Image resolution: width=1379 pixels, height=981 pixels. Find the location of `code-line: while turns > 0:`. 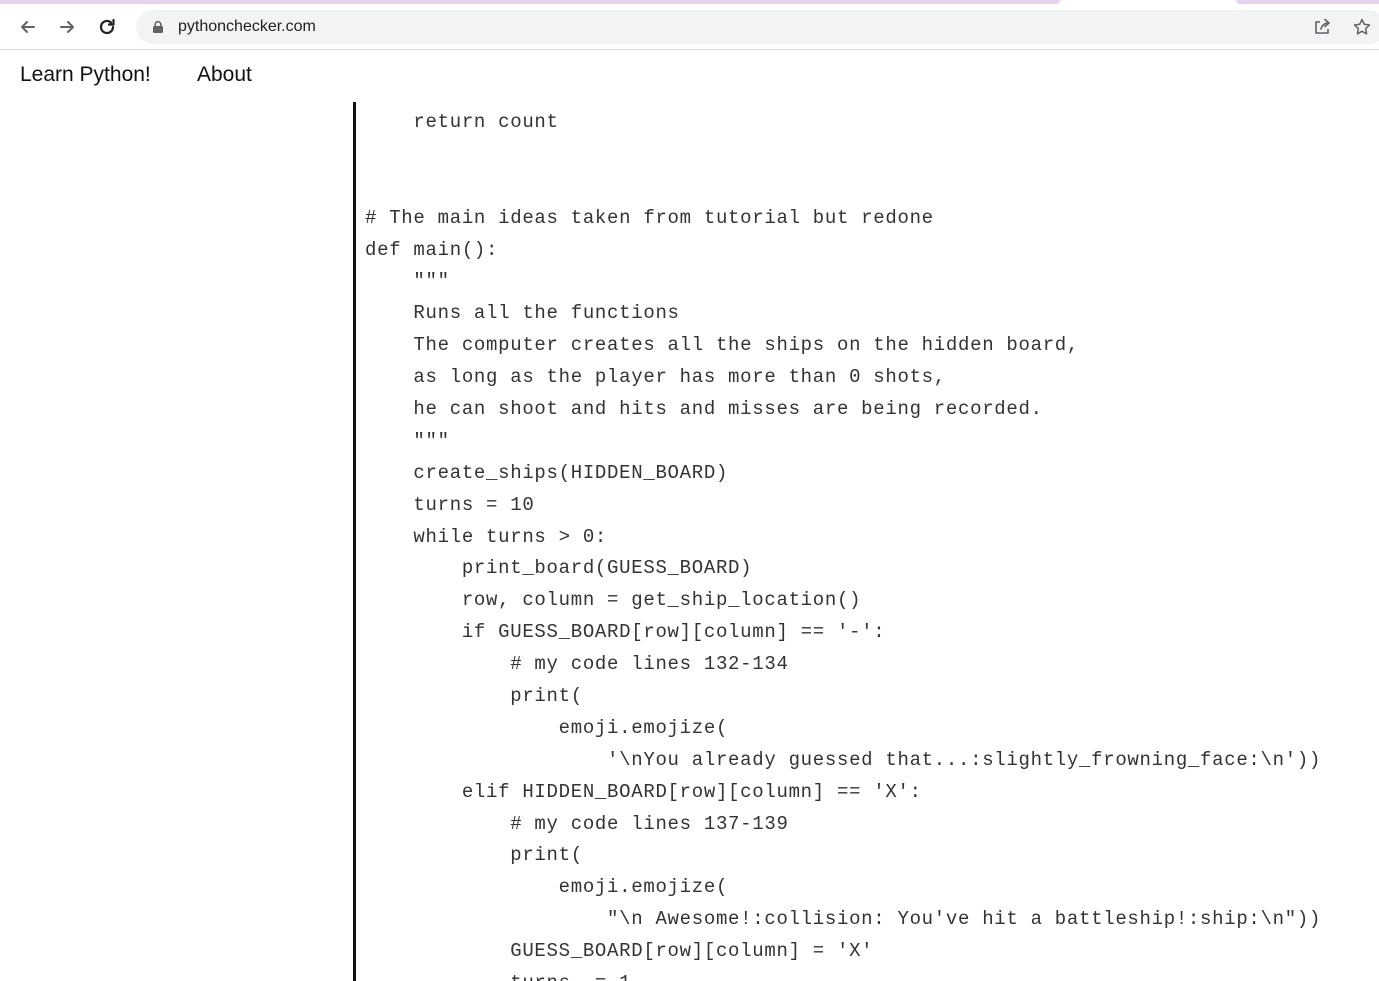

code-line: while turns > 0: is located at coordinates (486, 536).